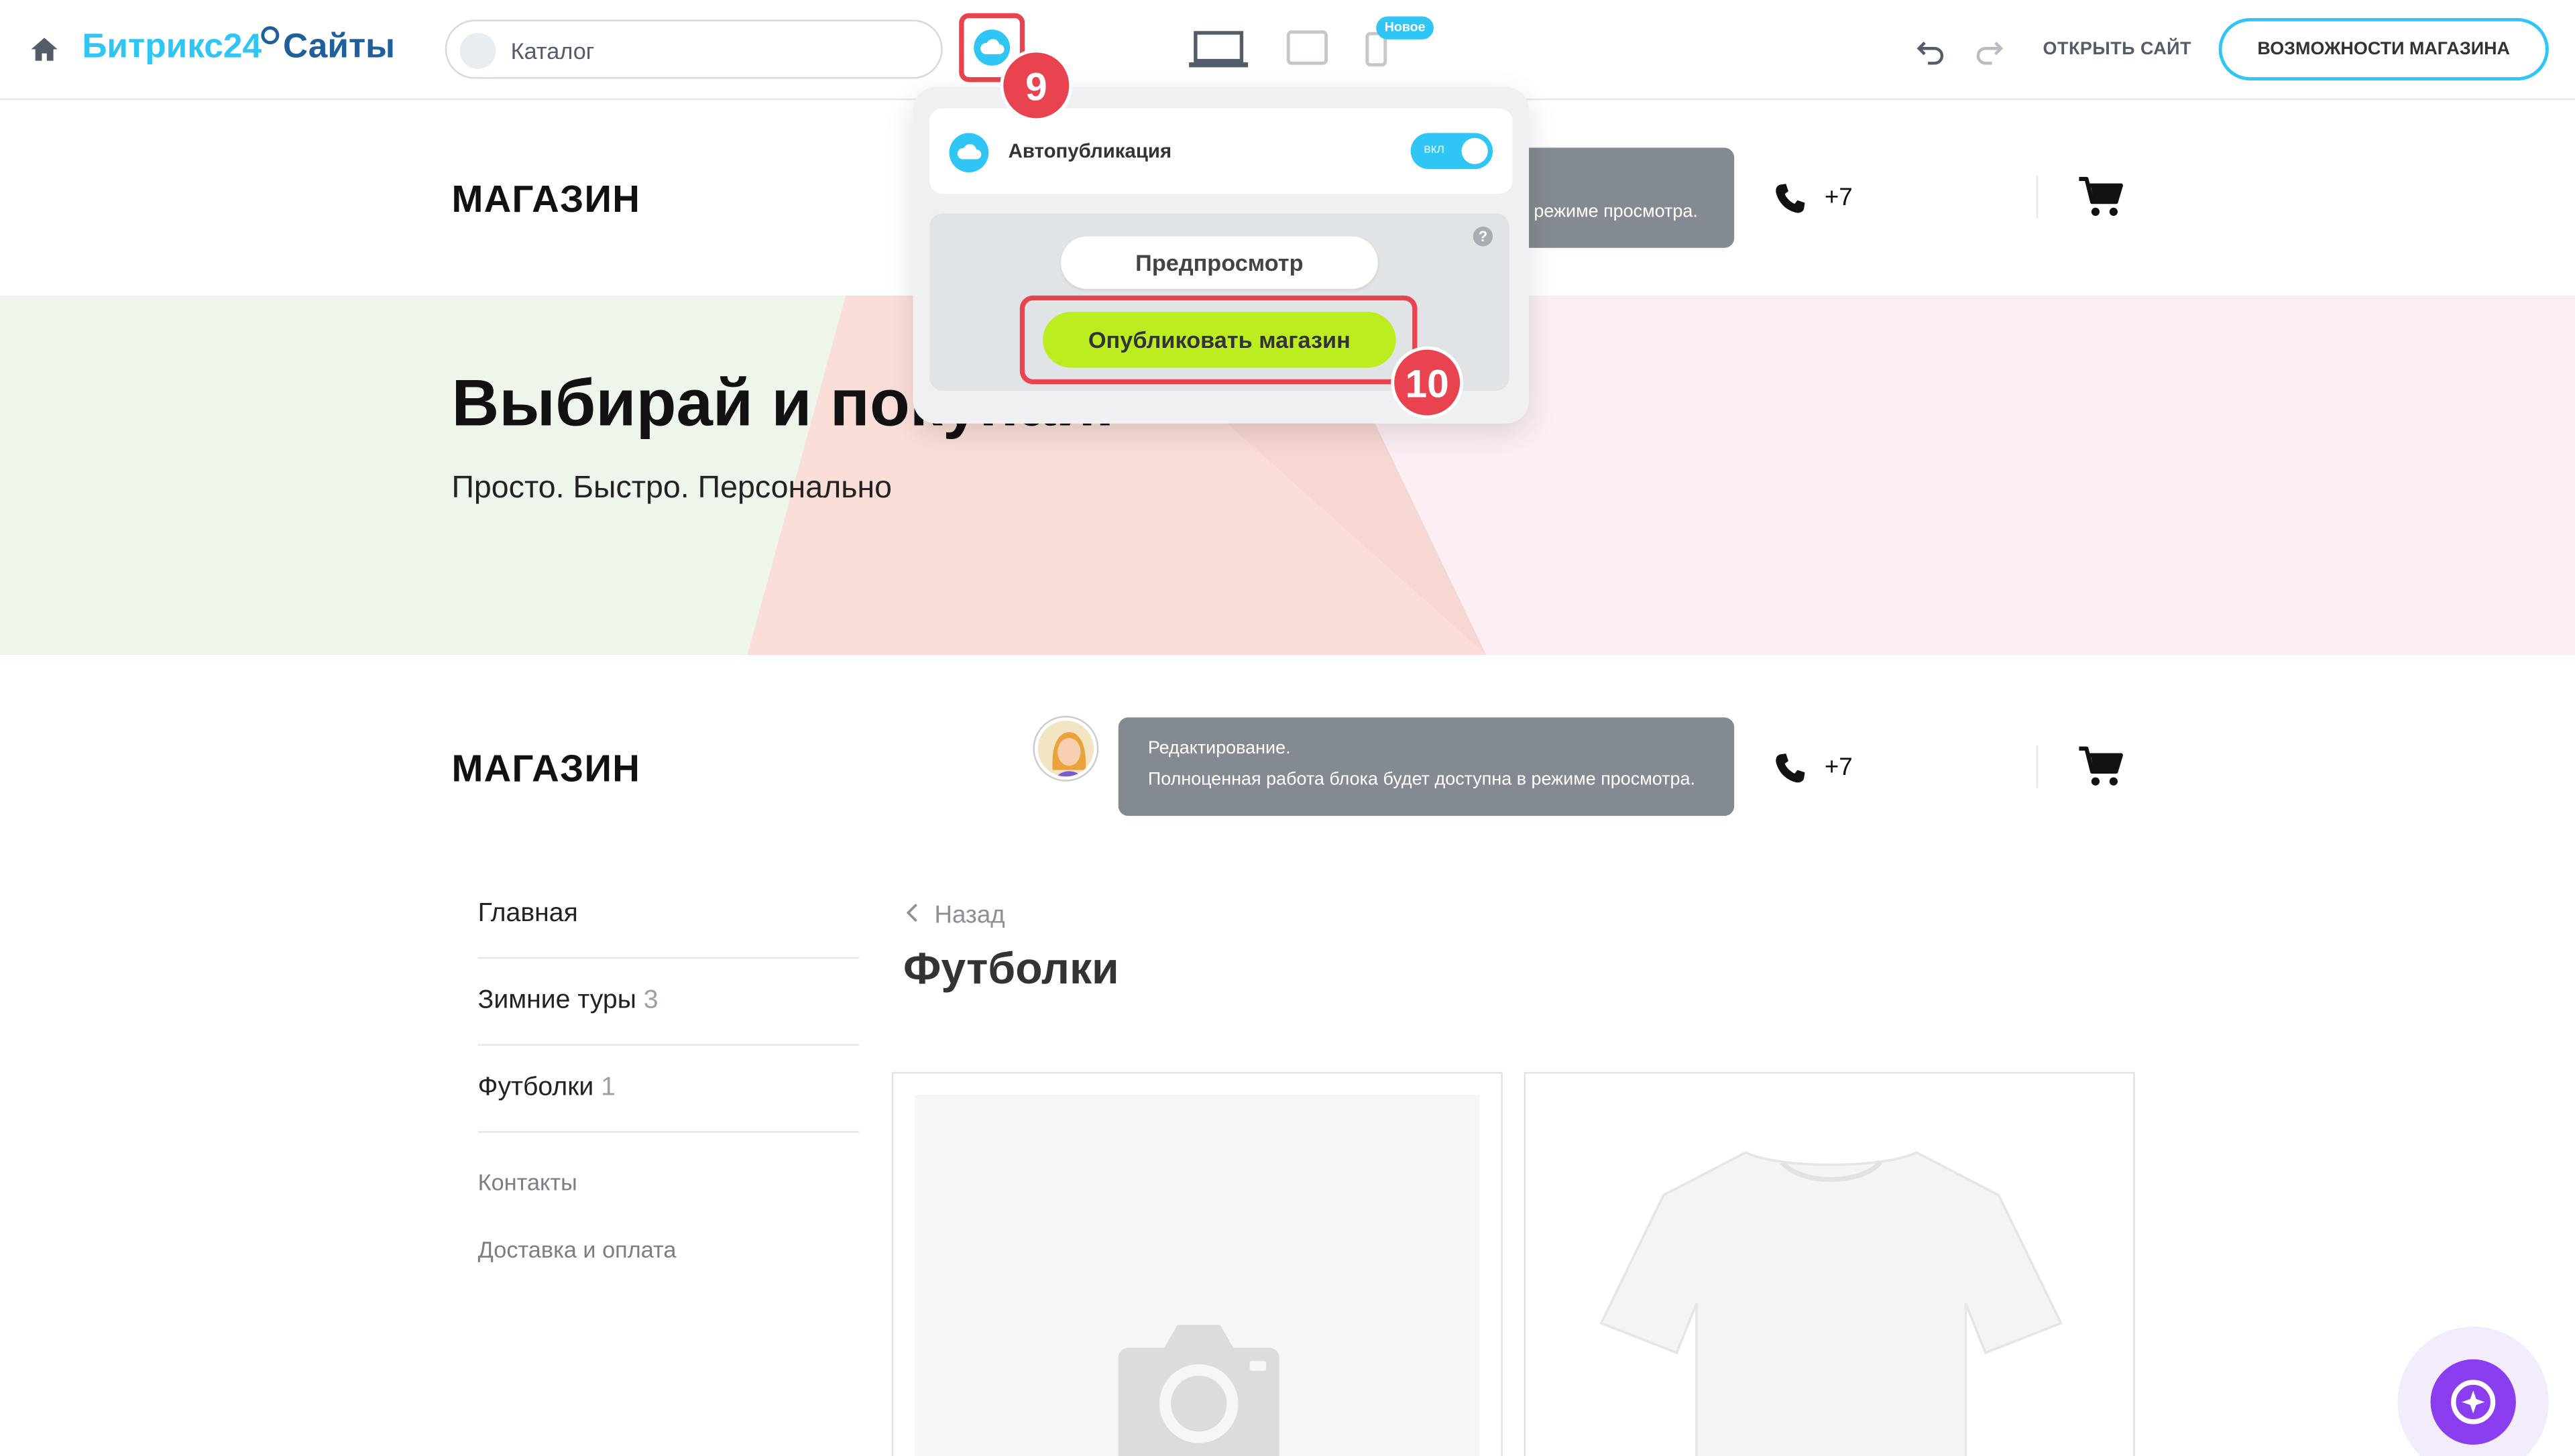  I want to click on preview-button: Предпросмотр, so click(1219, 263).